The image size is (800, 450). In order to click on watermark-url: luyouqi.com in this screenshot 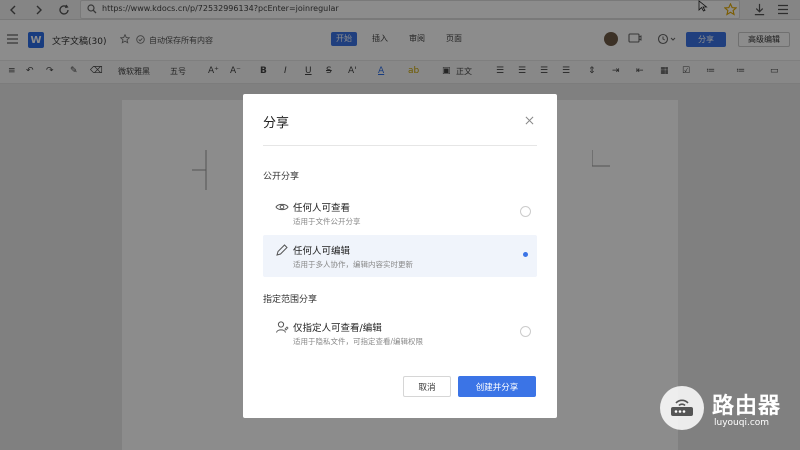, I will do `click(742, 423)`.